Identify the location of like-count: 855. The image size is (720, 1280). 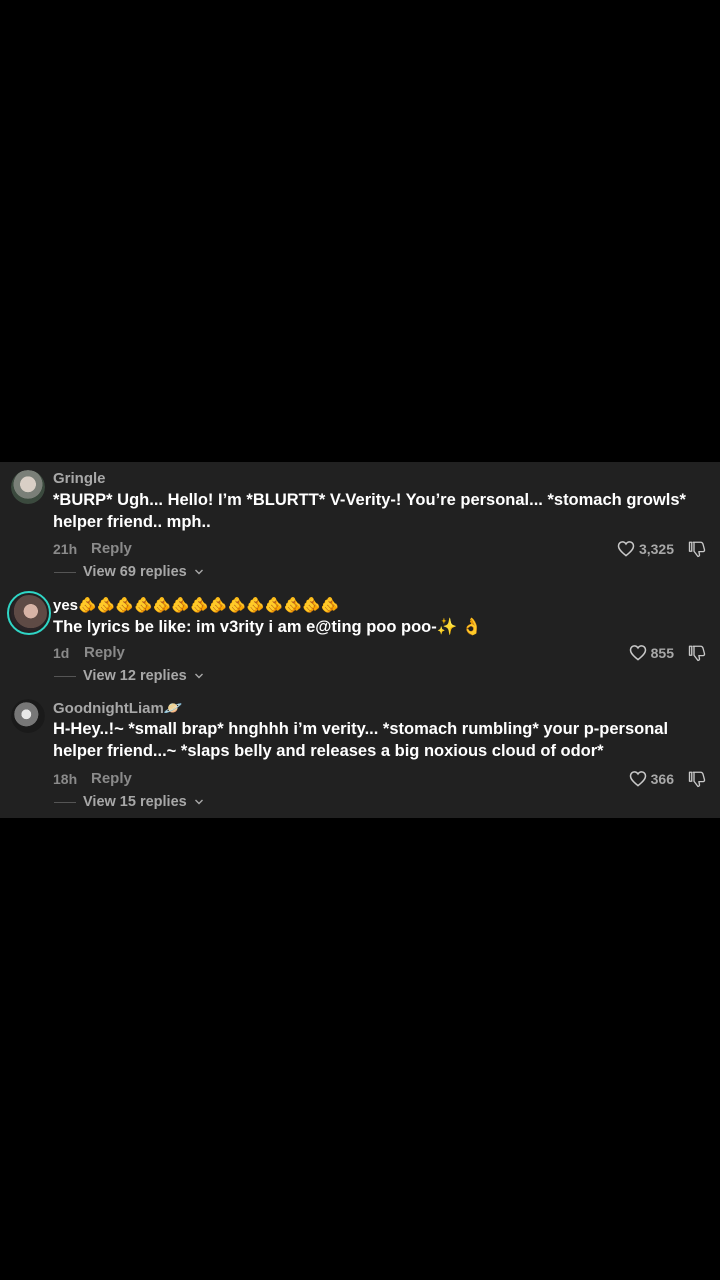
(662, 652).